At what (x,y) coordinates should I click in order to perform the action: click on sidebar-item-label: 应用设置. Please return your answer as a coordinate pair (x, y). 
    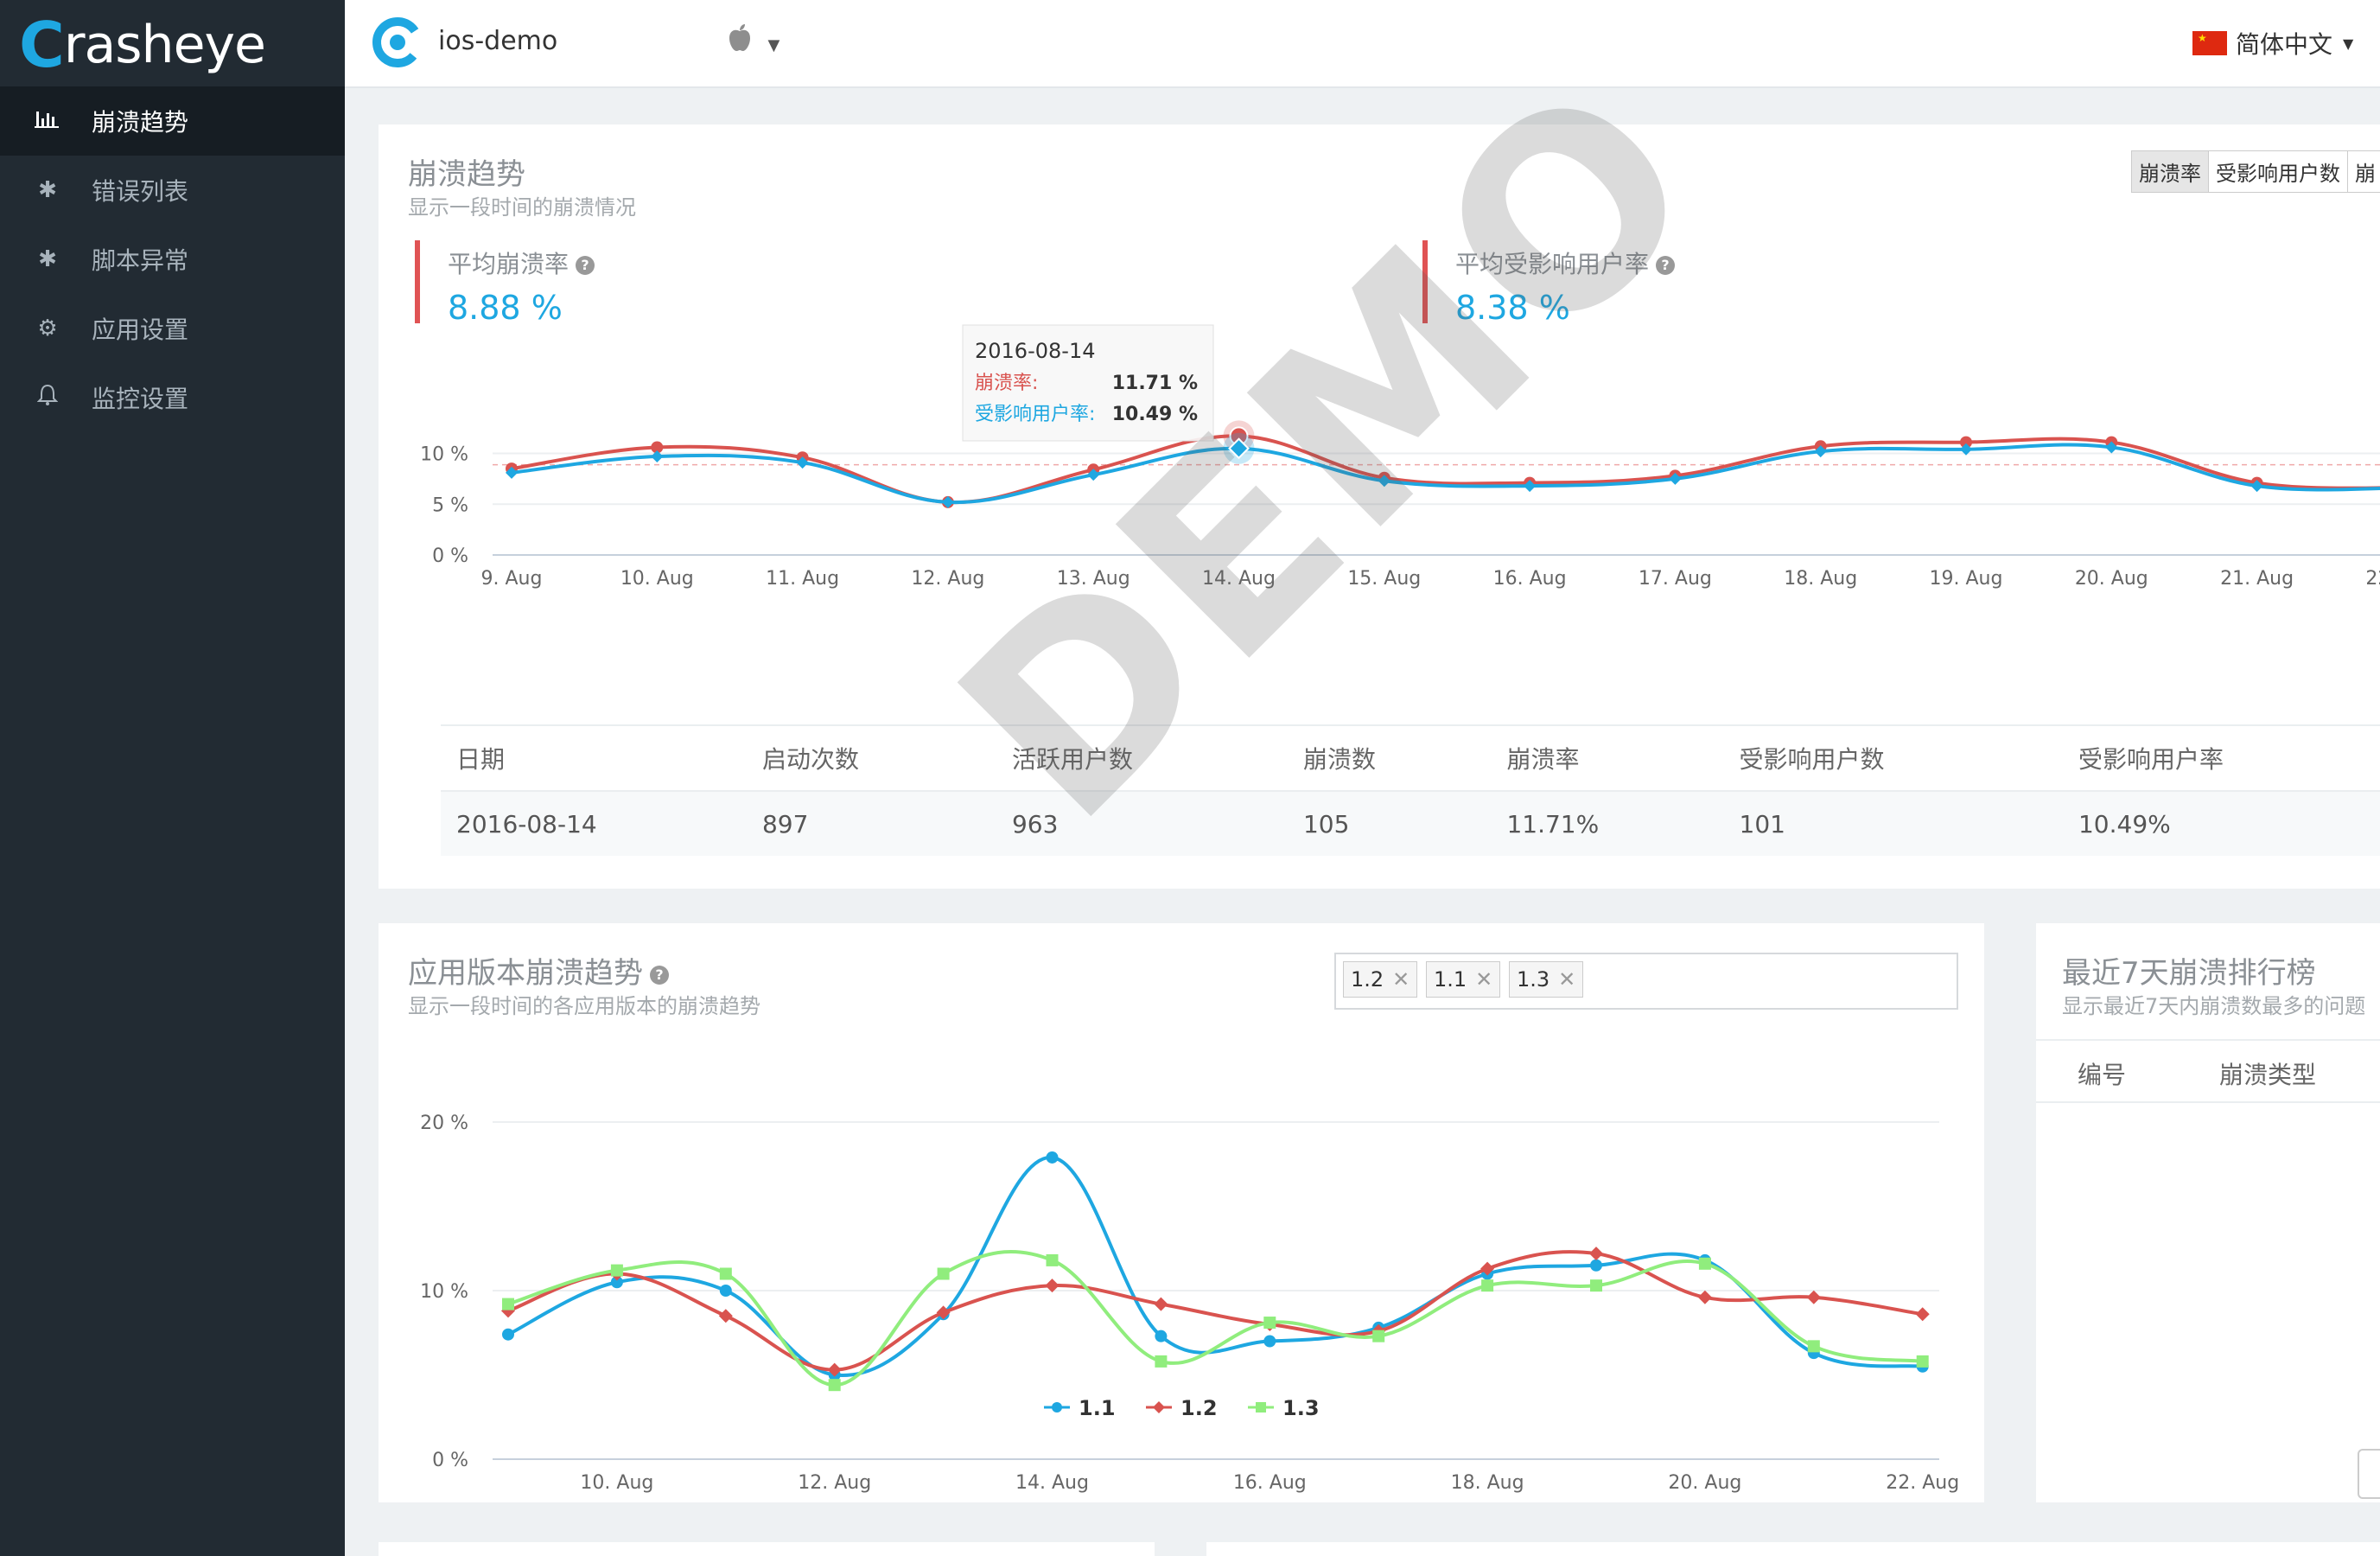
    Looking at the image, I should click on (140, 330).